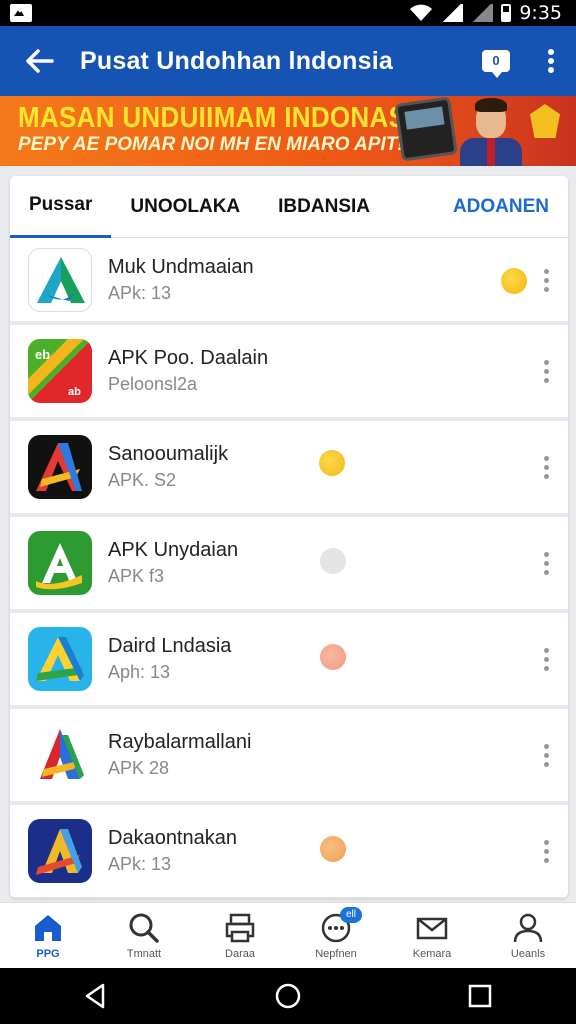 This screenshot has height=1024, width=576. What do you see at coordinates (452, 13) in the screenshot?
I see `signal-icon` at bounding box center [452, 13].